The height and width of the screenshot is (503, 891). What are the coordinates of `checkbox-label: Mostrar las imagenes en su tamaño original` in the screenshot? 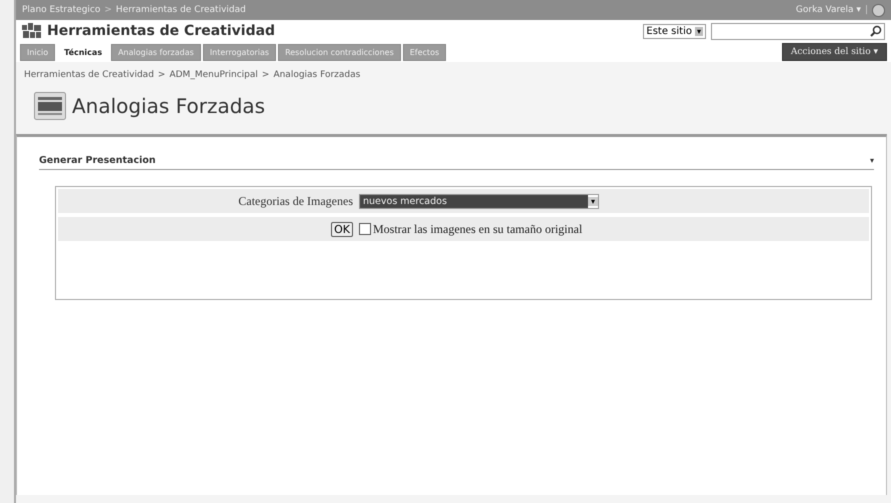 It's located at (477, 229).